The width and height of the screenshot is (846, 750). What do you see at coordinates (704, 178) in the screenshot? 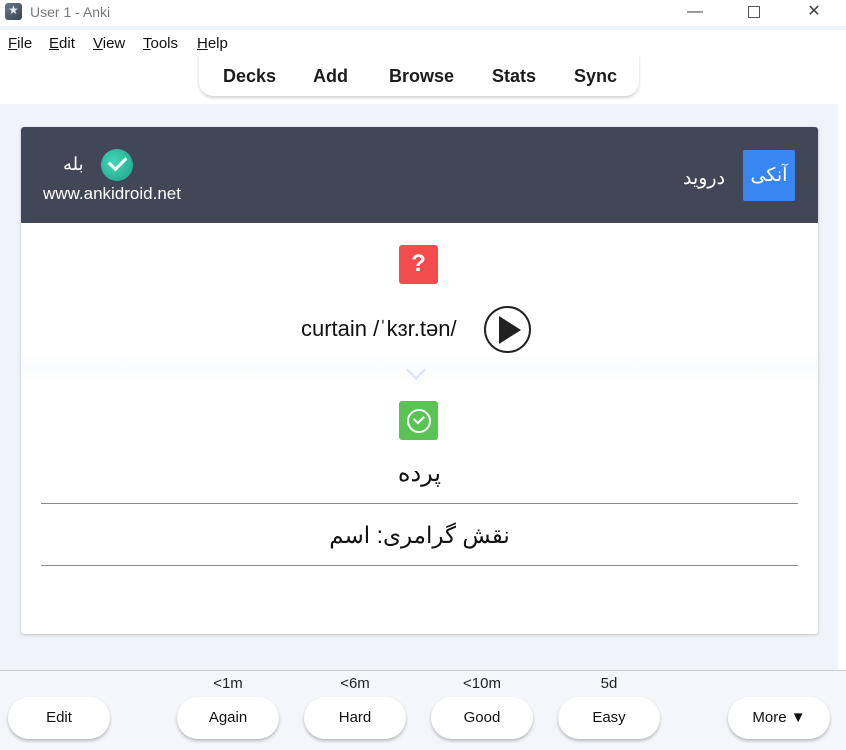
I see `ankidroid-word: درويد` at bounding box center [704, 178].